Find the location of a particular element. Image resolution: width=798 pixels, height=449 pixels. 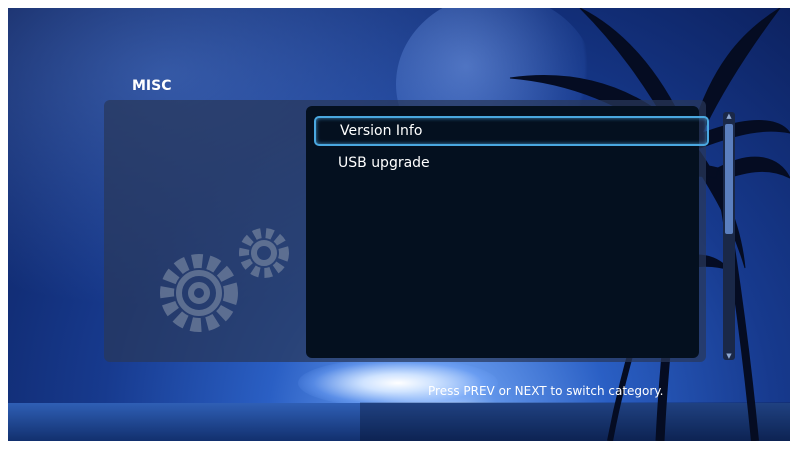

menu-item-label: USB upgrade is located at coordinates (384, 163).